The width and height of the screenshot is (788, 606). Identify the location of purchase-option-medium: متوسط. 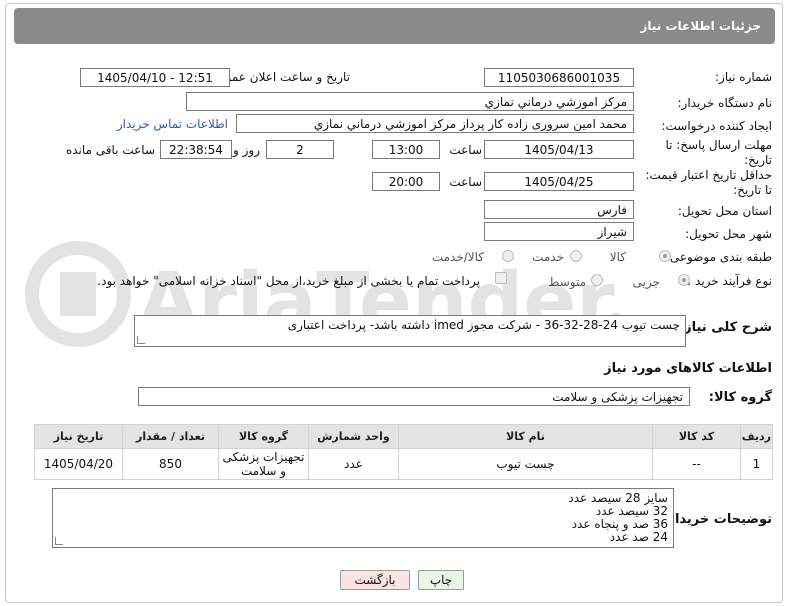
(567, 282).